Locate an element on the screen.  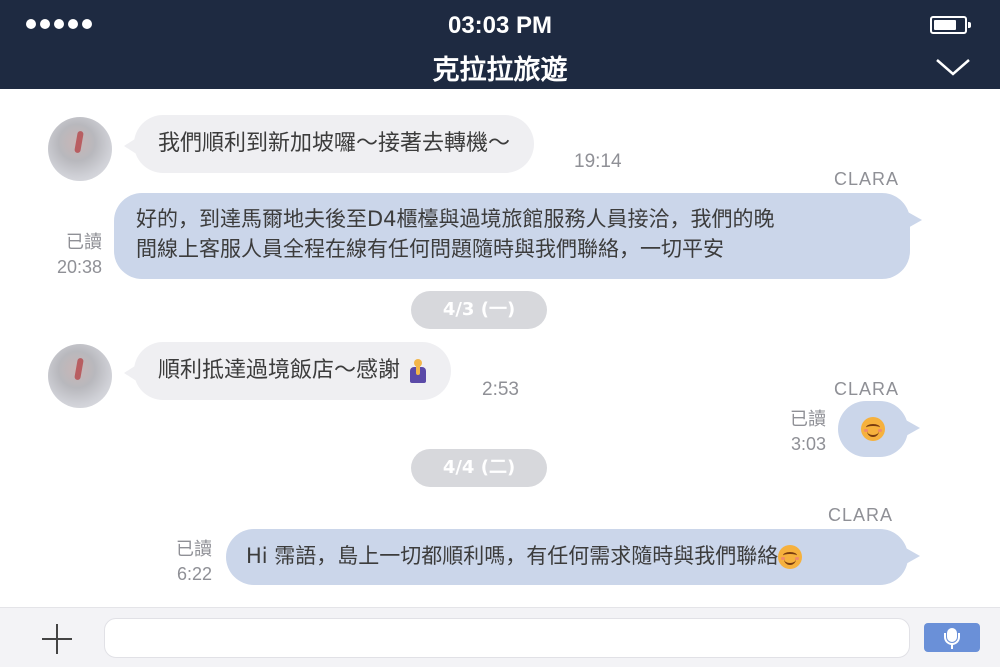
outgoing-message-bubble: Hi 霈語，島上一切都順利嗎，有任何需求隨時與我們聯絡 is located at coordinates (573, 557).